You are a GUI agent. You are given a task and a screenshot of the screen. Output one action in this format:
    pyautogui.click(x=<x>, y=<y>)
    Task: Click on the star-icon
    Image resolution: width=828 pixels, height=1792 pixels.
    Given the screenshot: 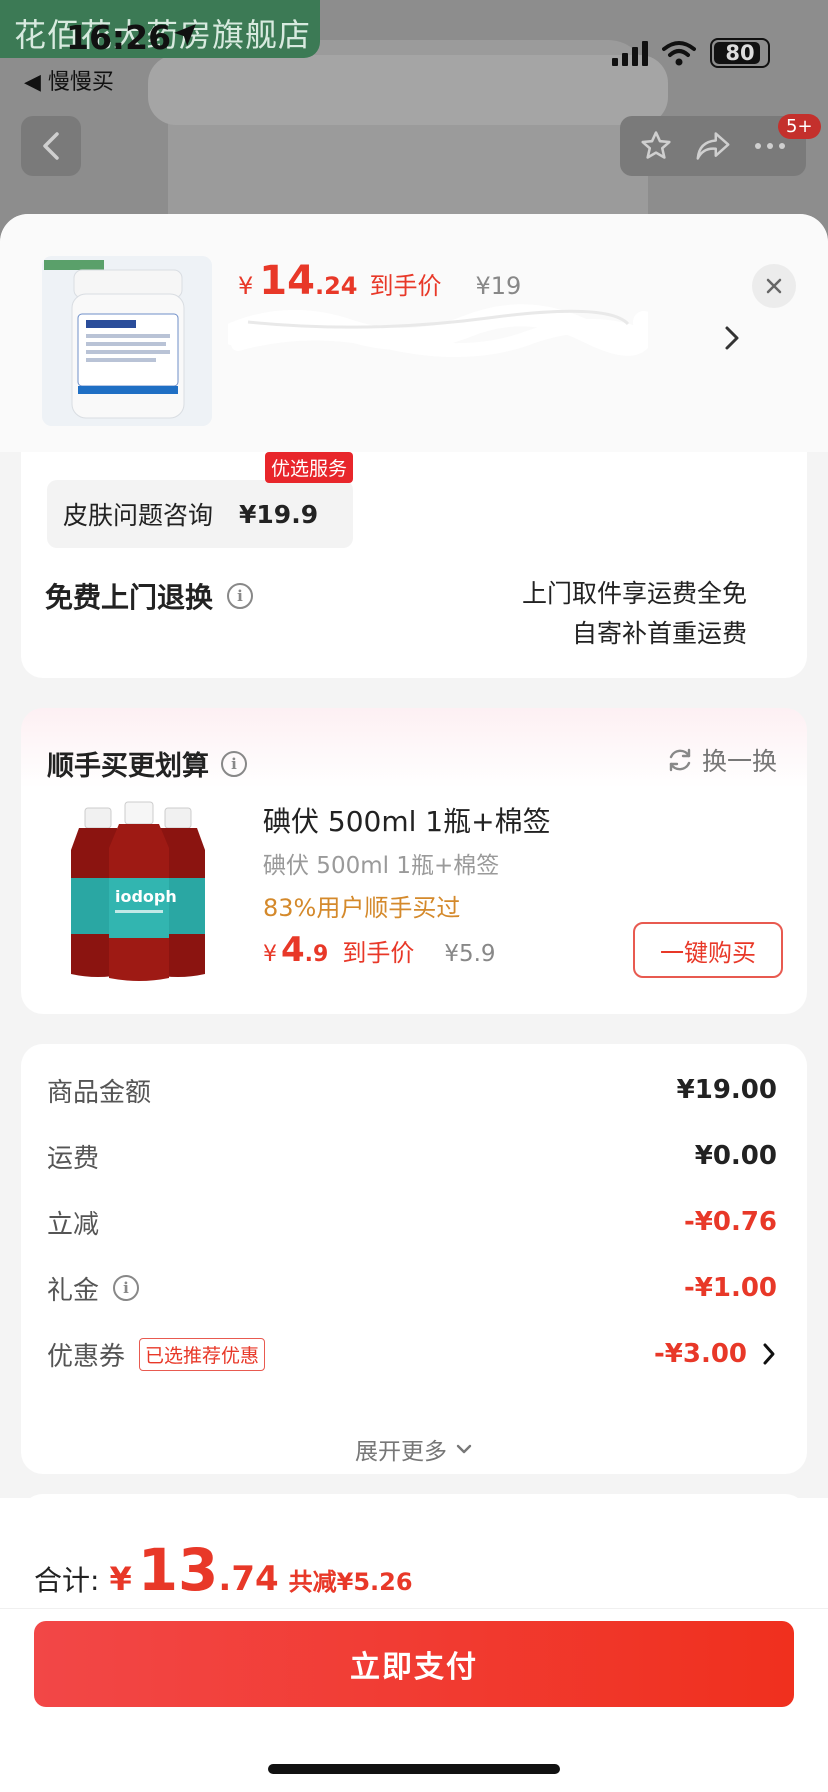 What is the action you would take?
    pyautogui.click(x=656, y=146)
    